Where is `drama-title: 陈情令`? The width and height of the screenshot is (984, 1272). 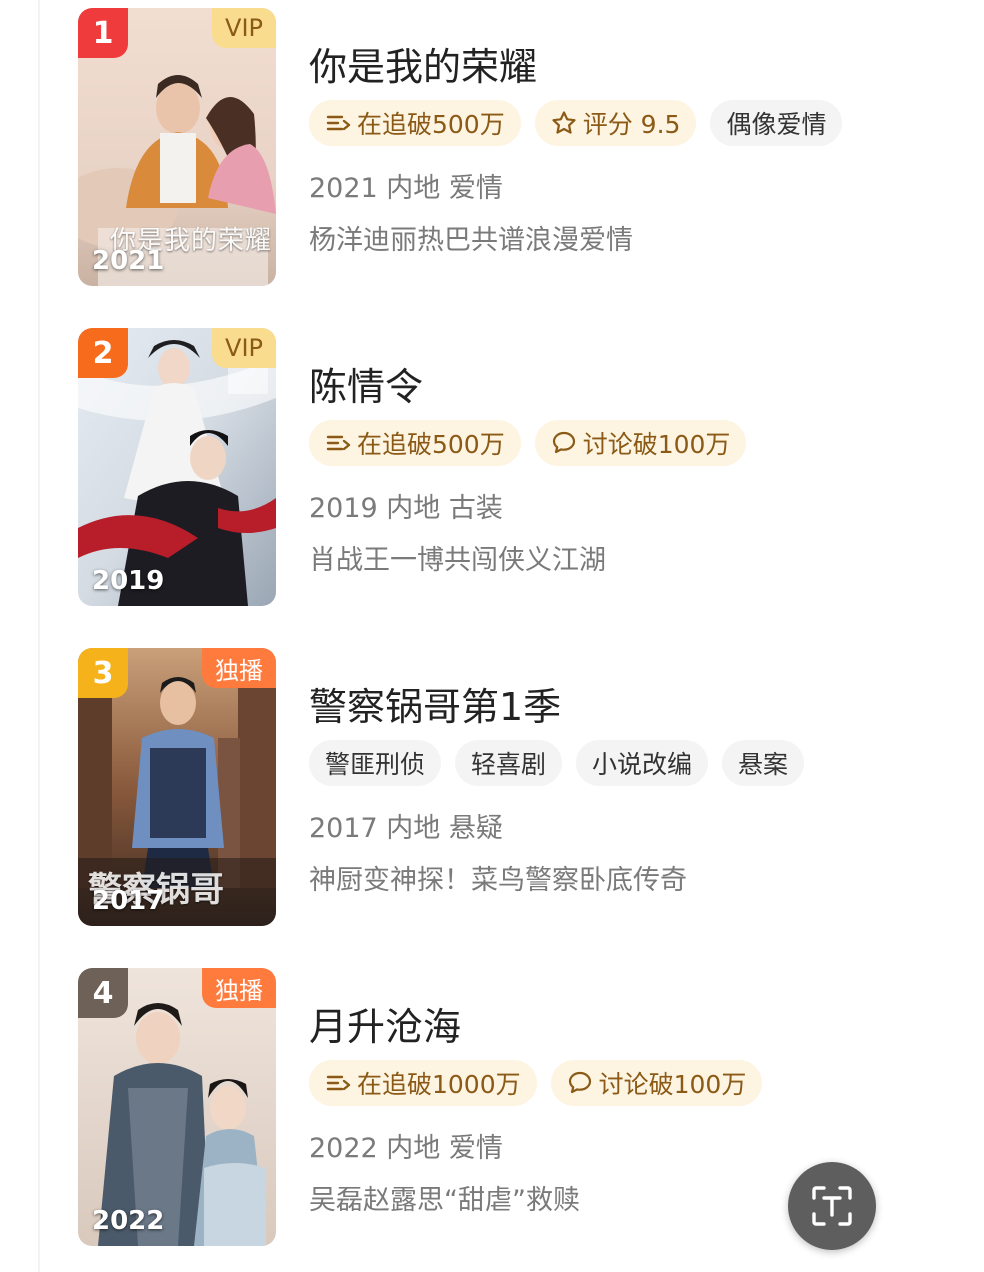 drama-title: 陈情令 is located at coordinates (366, 383).